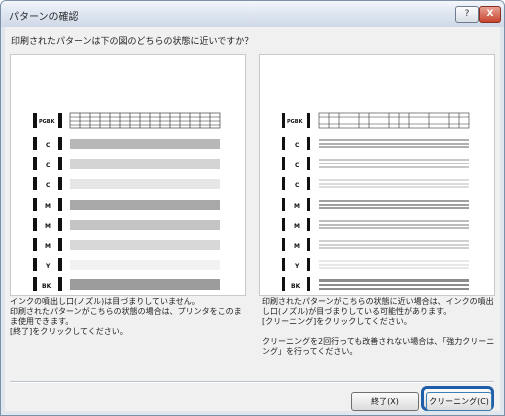  I want to click on row-c2: C, so click(126, 163).